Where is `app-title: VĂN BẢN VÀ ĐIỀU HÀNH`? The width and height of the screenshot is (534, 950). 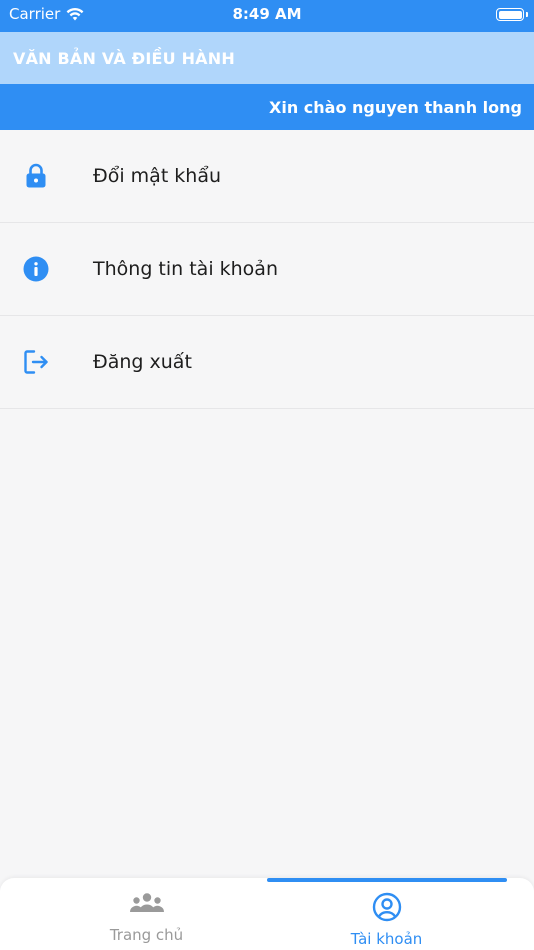
app-title: VĂN BẢN VÀ ĐIỀU HÀNH is located at coordinates (124, 58).